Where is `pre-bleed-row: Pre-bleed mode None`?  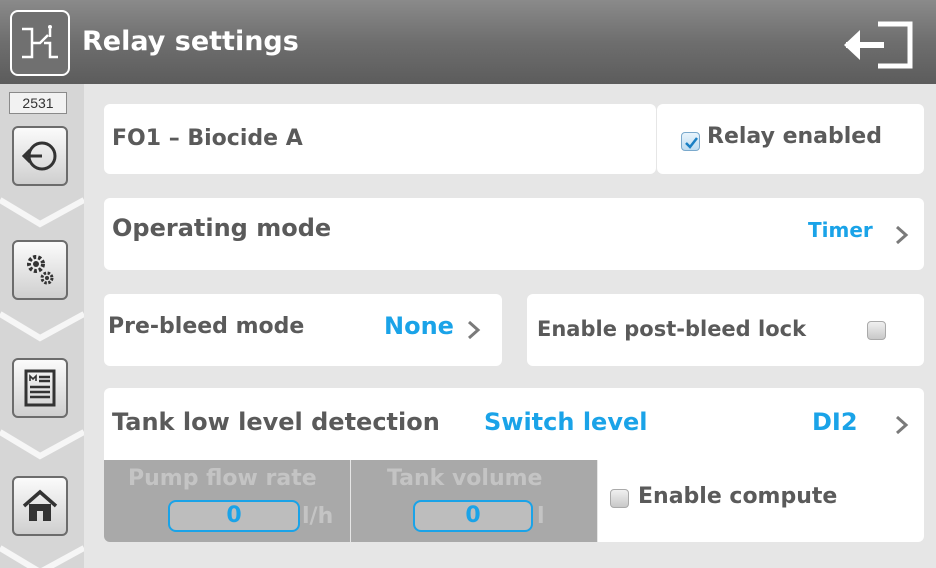 pre-bleed-row: Pre-bleed mode None is located at coordinates (303, 330).